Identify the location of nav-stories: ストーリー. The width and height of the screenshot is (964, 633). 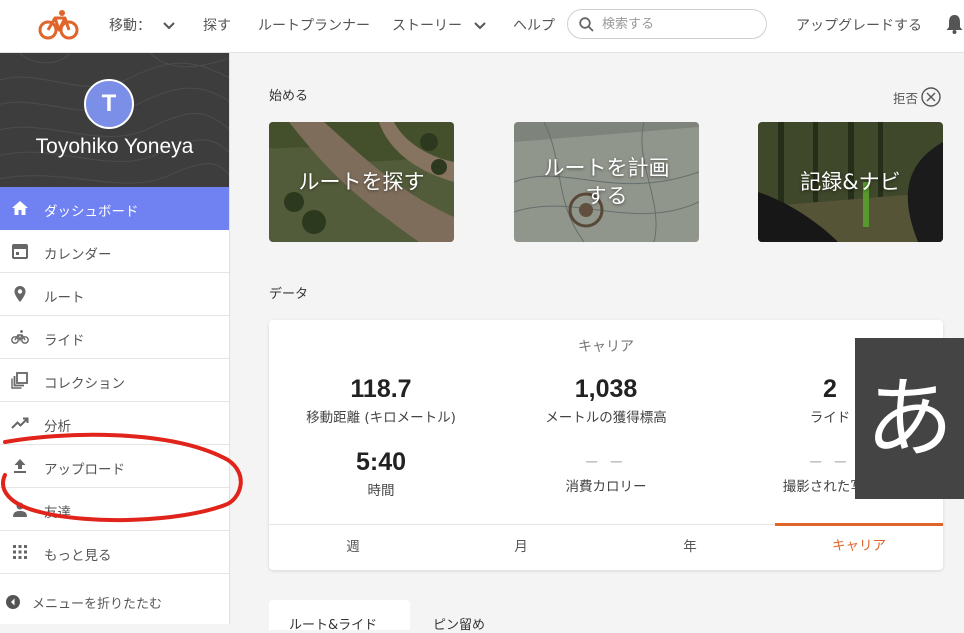
(439, 25).